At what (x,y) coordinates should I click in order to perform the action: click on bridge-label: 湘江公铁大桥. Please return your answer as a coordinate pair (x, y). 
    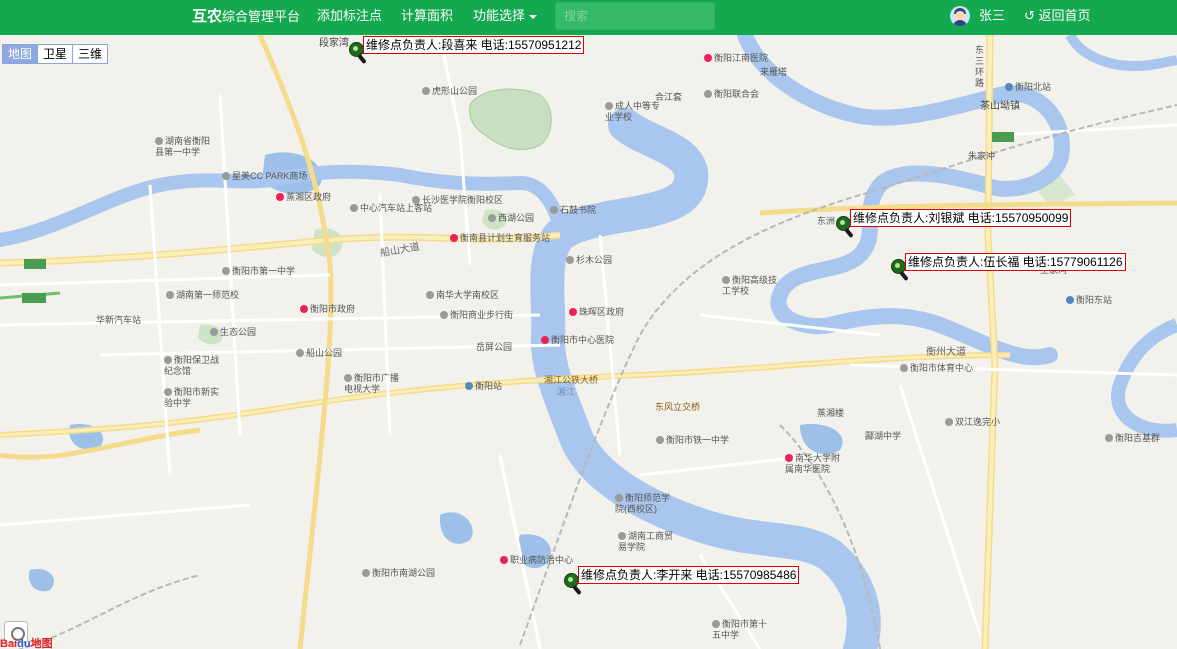
    Looking at the image, I should click on (571, 380).